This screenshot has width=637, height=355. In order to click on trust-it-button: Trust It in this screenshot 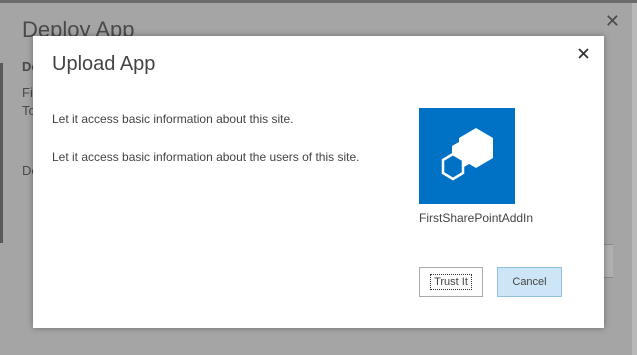, I will do `click(451, 282)`.